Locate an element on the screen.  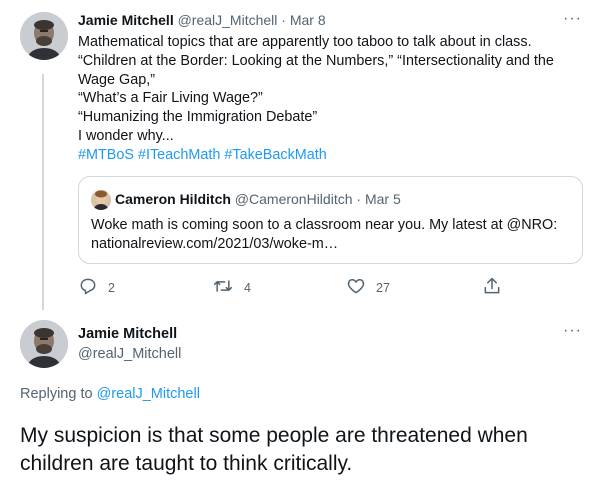
tweet-text-line: “What’s a Fair Living Wage?” is located at coordinates (170, 98).